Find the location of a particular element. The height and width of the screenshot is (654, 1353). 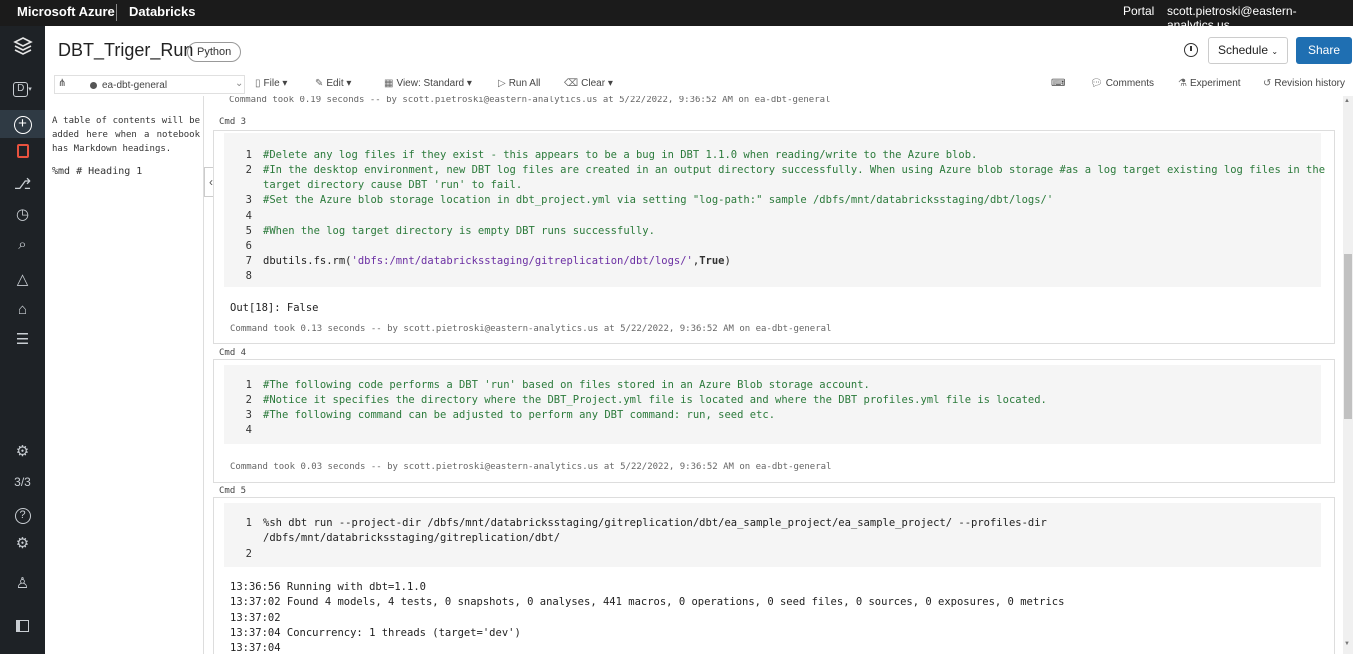

create-icon: + is located at coordinates (22, 124).